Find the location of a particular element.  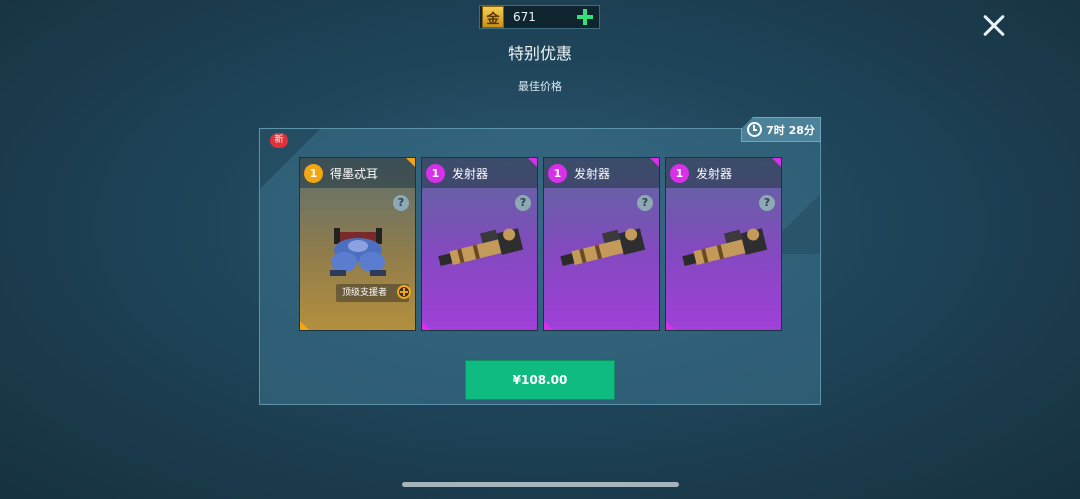

currency-bar: 金 671 is located at coordinates (539, 17).